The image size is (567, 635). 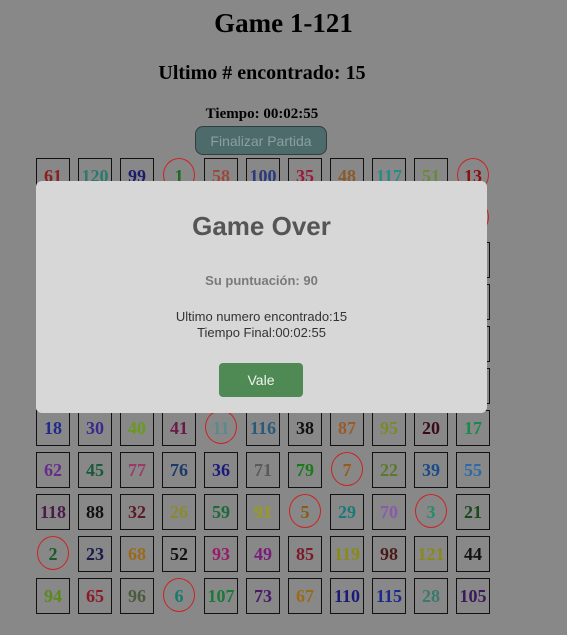 What do you see at coordinates (389, 596) in the screenshot?
I see `grid-cell: 115` at bounding box center [389, 596].